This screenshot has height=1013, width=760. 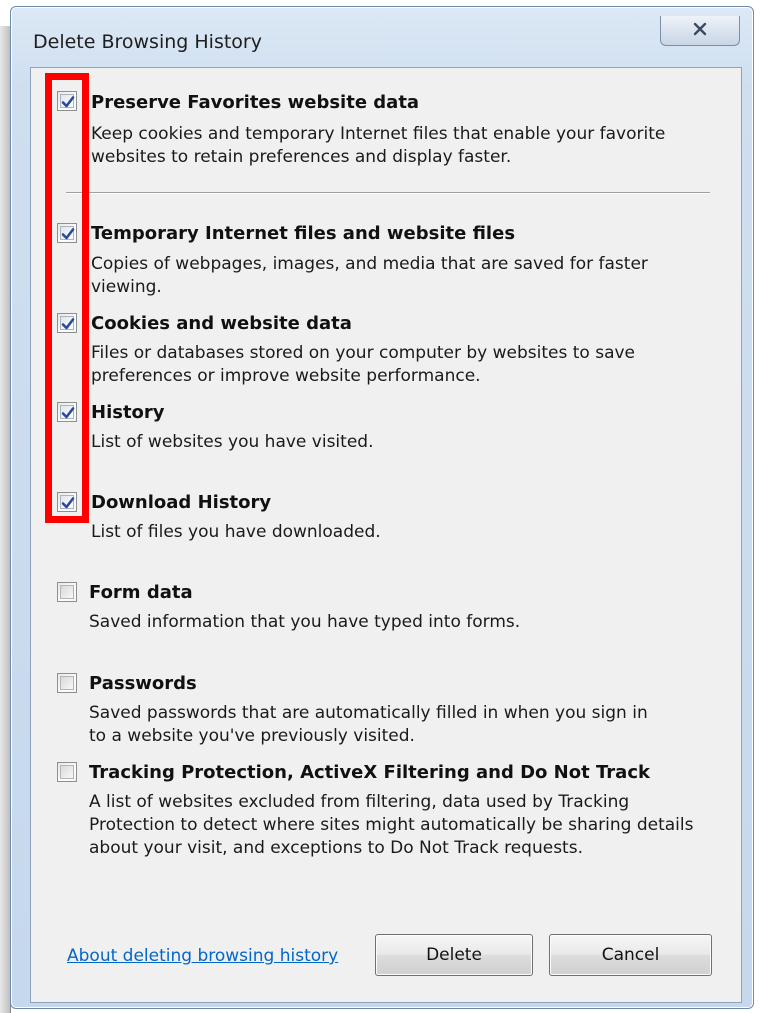 I want to click on close-icon, so click(x=700, y=30).